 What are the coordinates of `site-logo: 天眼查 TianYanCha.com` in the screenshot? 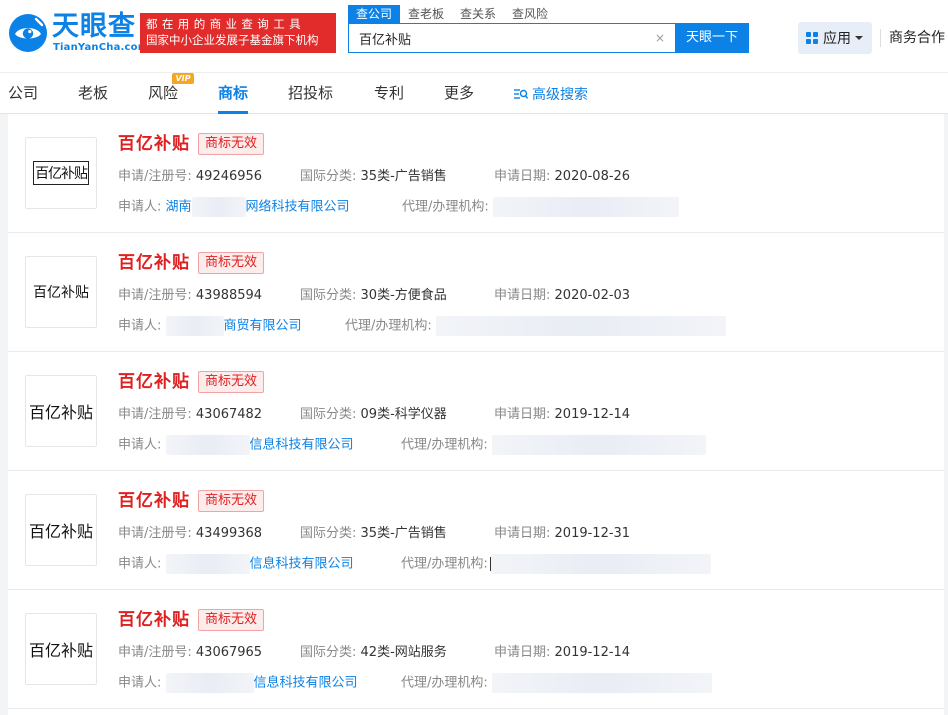 It's located at (78, 33).